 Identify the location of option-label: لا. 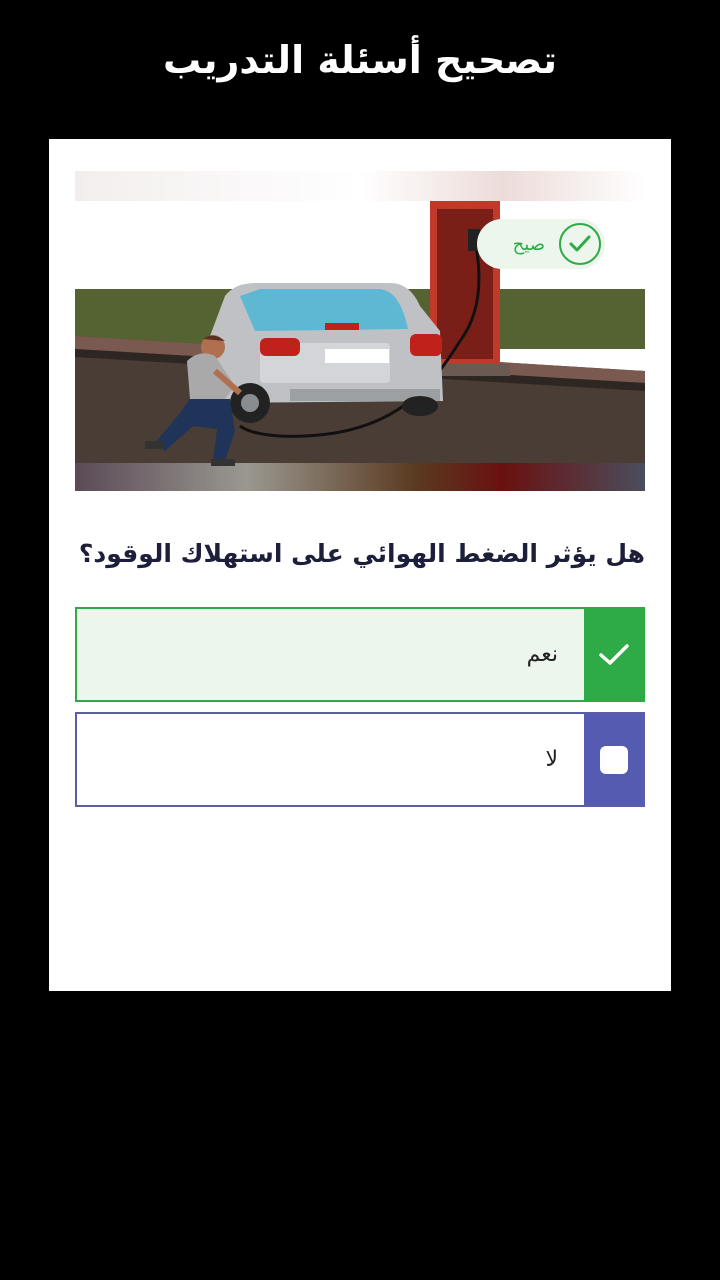
(551, 759).